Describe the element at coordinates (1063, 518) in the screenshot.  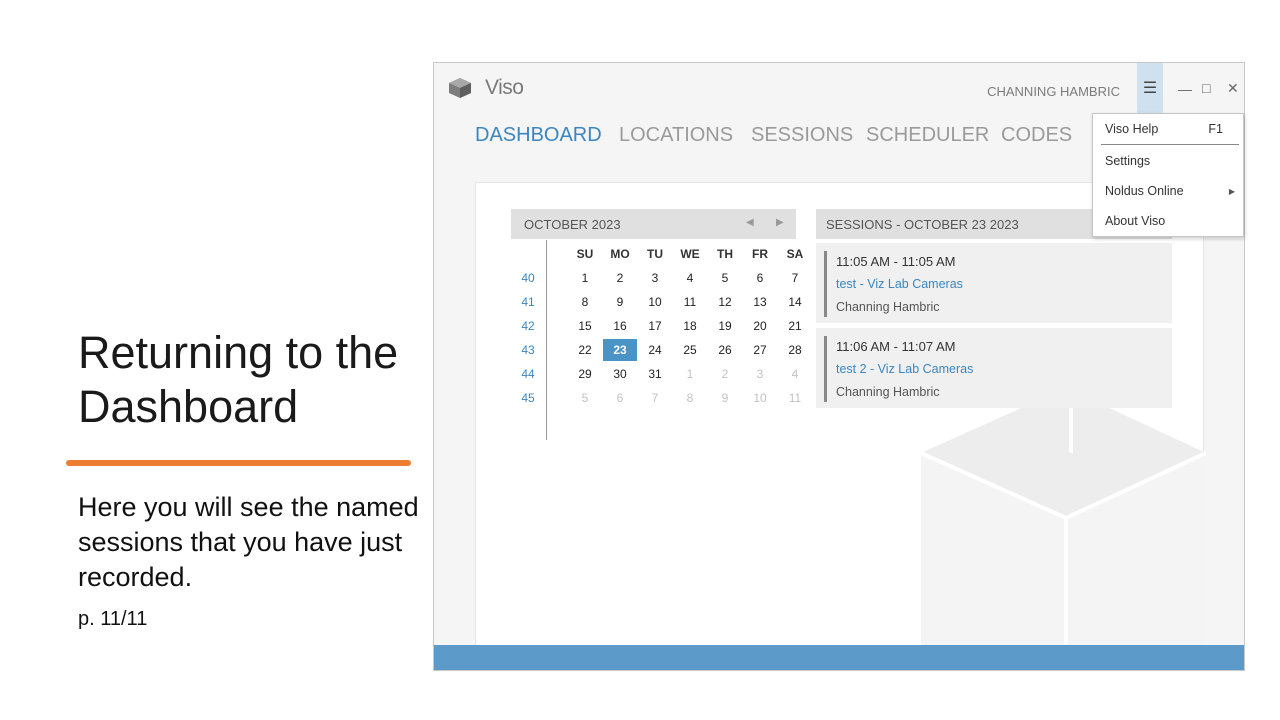
I see `background-hexagon-decoration` at that location.